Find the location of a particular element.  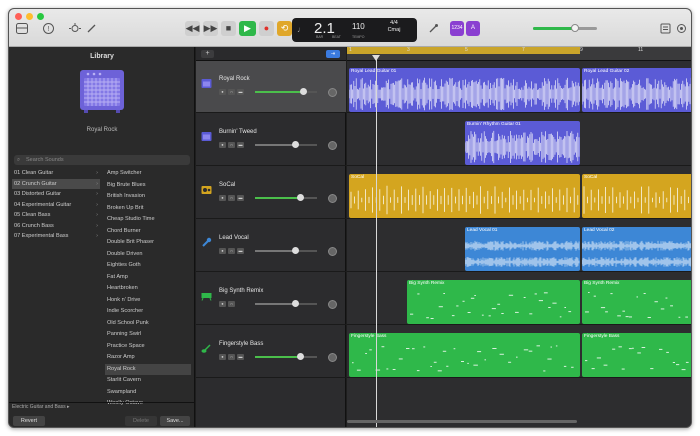

preset-item: Royal Rock is located at coordinates (148, 369).